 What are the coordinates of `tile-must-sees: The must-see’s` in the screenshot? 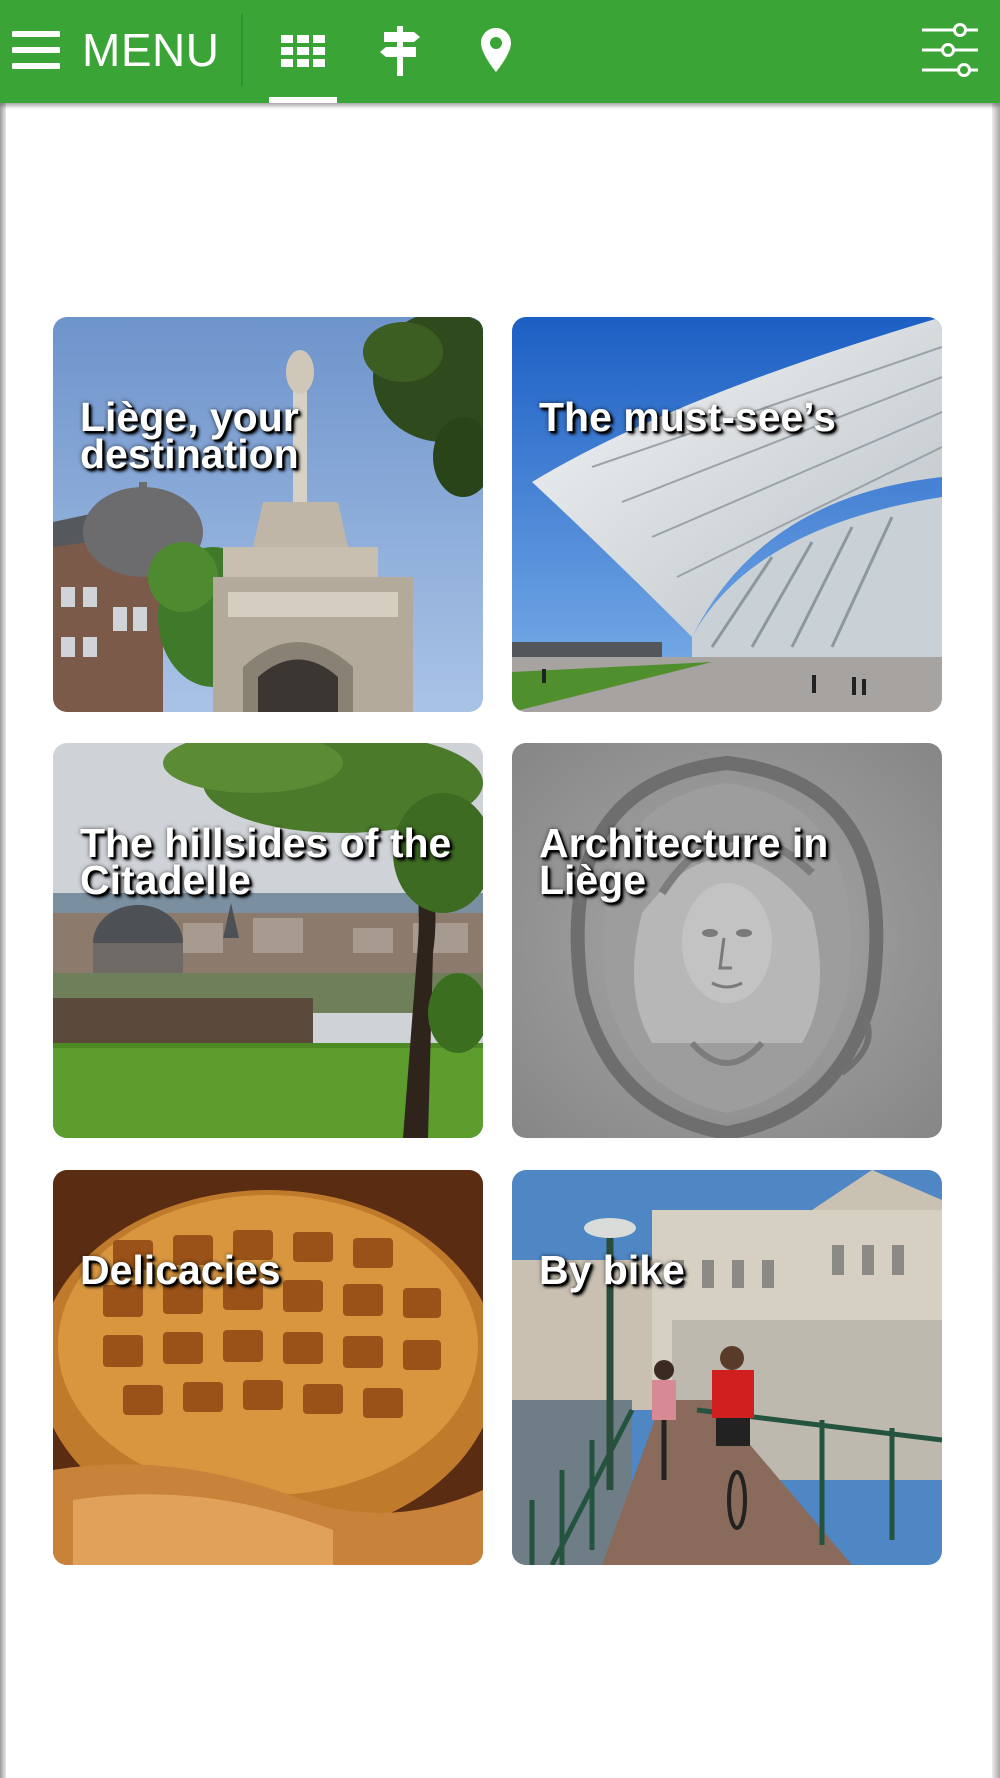 It's located at (727, 514).